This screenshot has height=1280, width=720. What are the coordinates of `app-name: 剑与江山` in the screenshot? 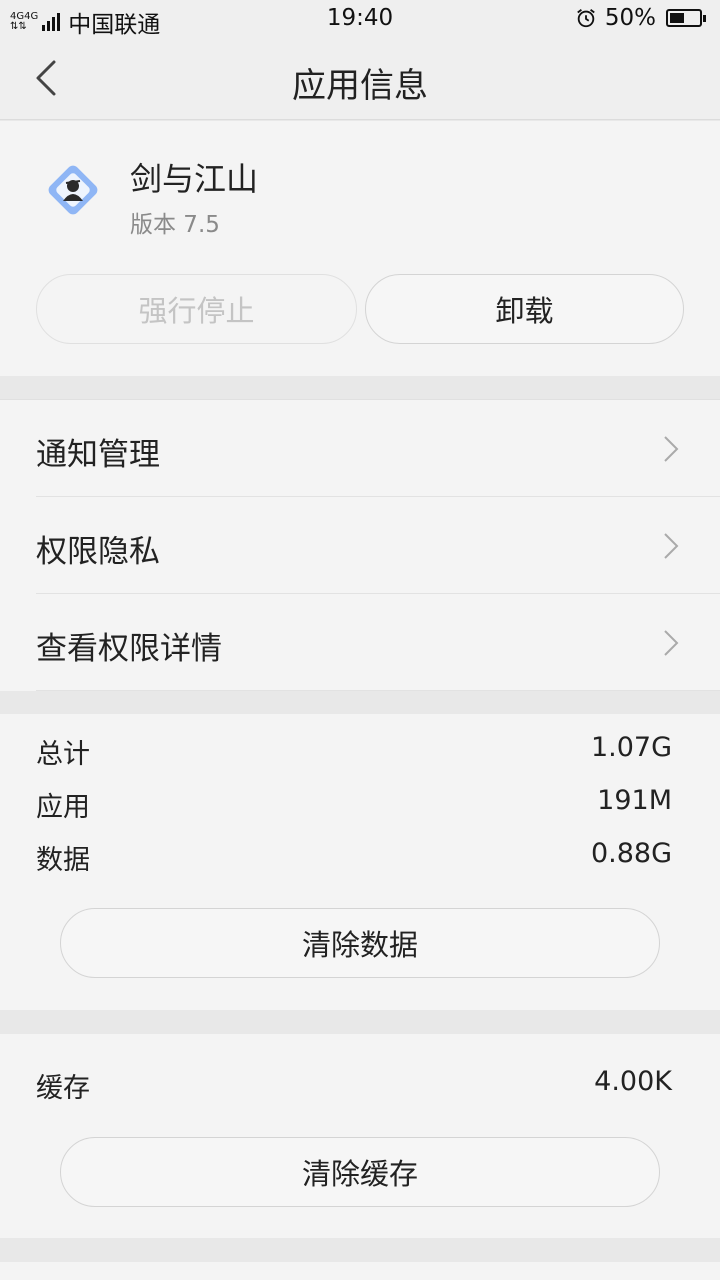 It's located at (194, 179).